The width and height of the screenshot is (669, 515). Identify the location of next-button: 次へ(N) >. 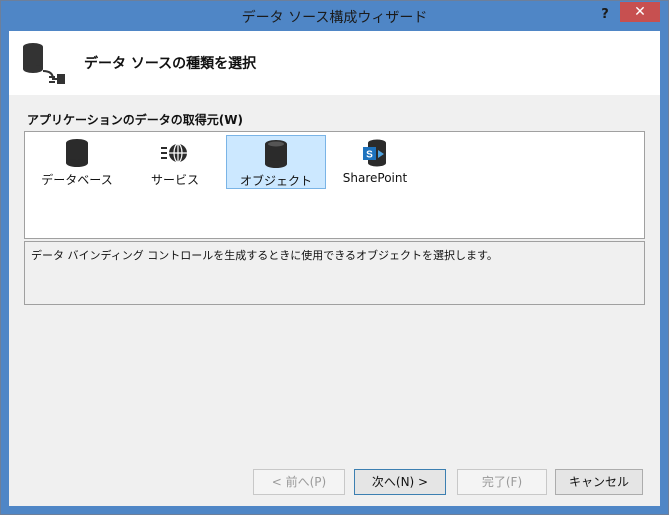
(400, 482).